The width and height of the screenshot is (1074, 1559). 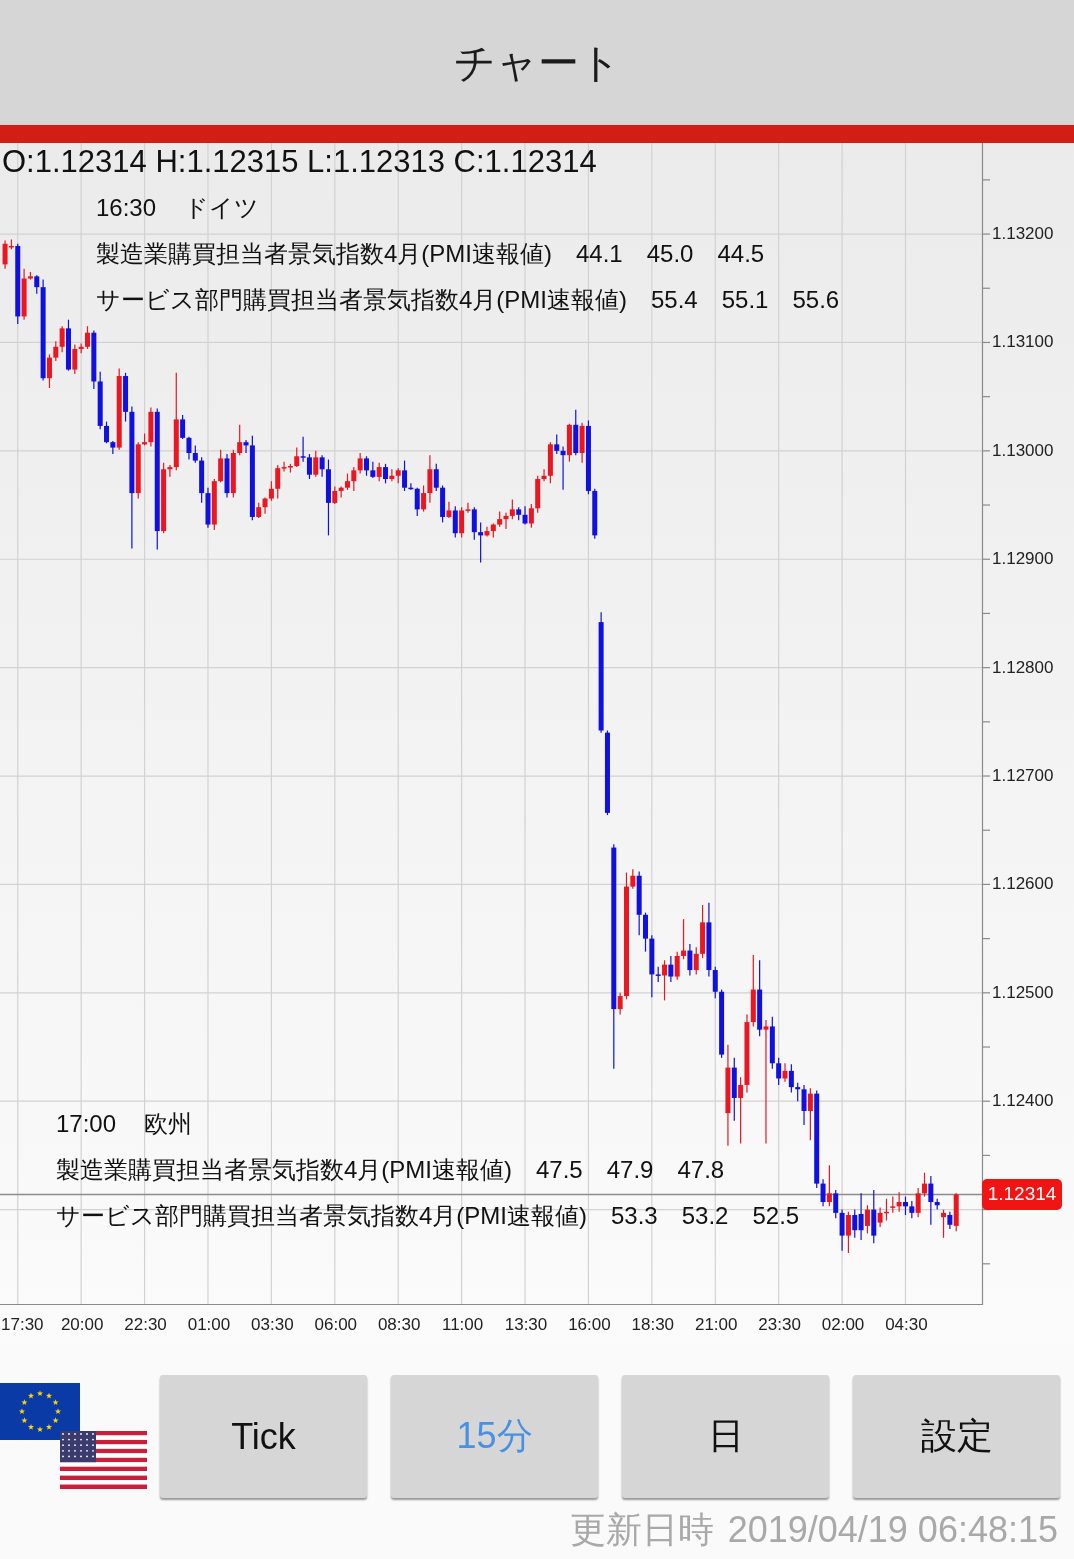 What do you see at coordinates (1023, 884) in the screenshot?
I see `price-axis-label: 1.12600` at bounding box center [1023, 884].